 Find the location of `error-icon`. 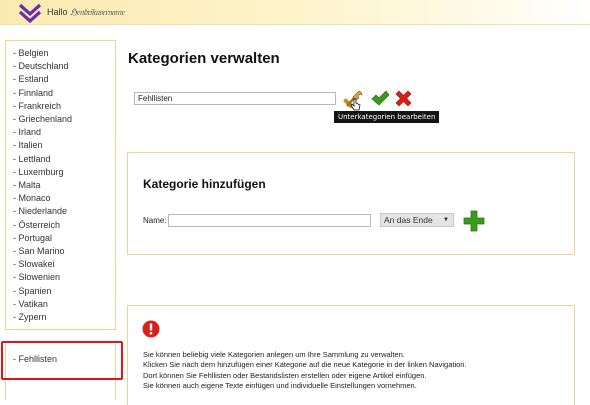

error-icon is located at coordinates (151, 329).